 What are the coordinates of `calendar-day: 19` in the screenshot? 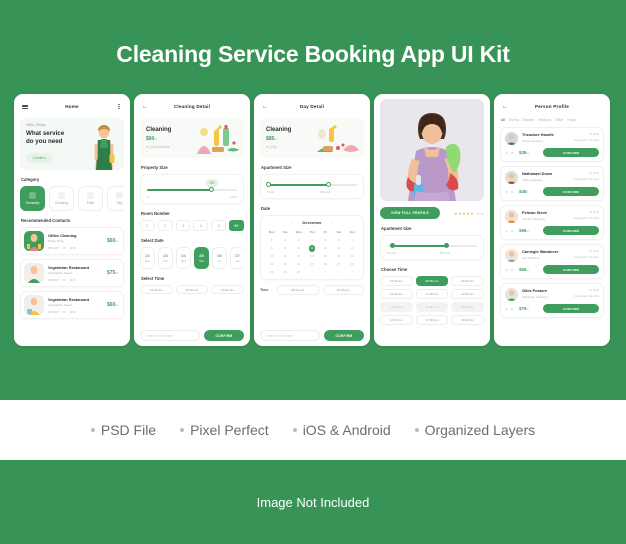 It's located at (325, 256).